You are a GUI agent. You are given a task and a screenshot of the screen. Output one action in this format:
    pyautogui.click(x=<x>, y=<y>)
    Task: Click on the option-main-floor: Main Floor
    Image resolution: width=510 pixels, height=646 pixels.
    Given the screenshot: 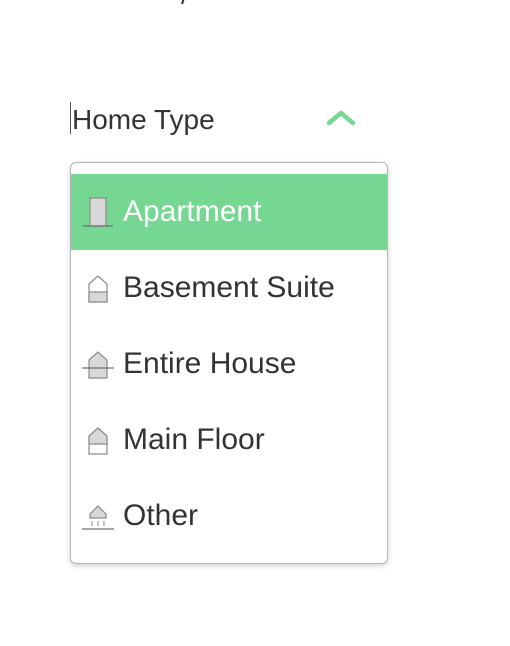 What is the action you would take?
    pyautogui.click(x=229, y=440)
    